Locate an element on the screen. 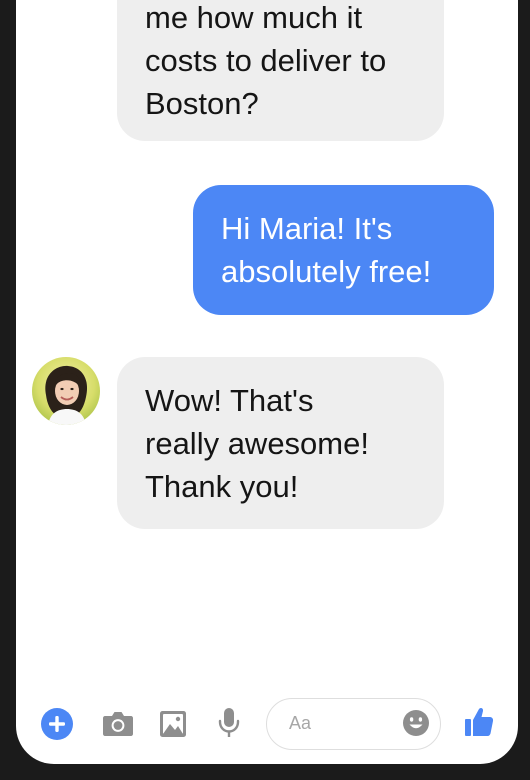 The height and width of the screenshot is (780, 530). image-icon is located at coordinates (173, 724).